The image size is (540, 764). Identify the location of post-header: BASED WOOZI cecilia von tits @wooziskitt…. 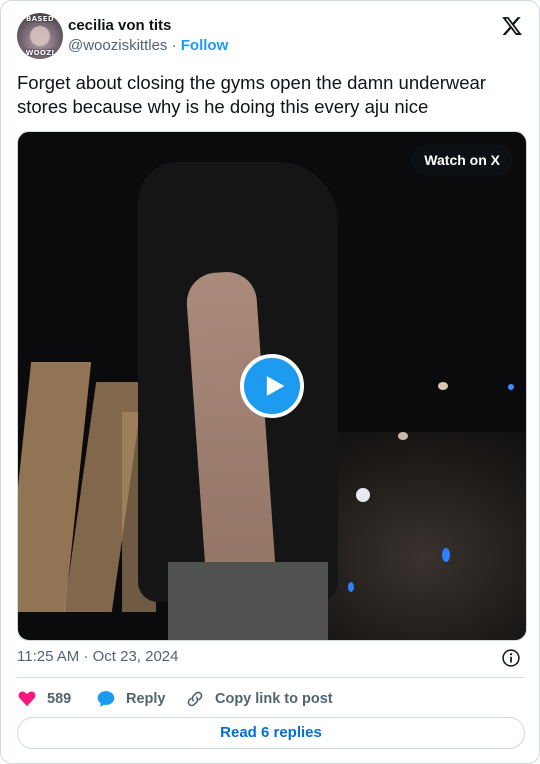
(271, 37).